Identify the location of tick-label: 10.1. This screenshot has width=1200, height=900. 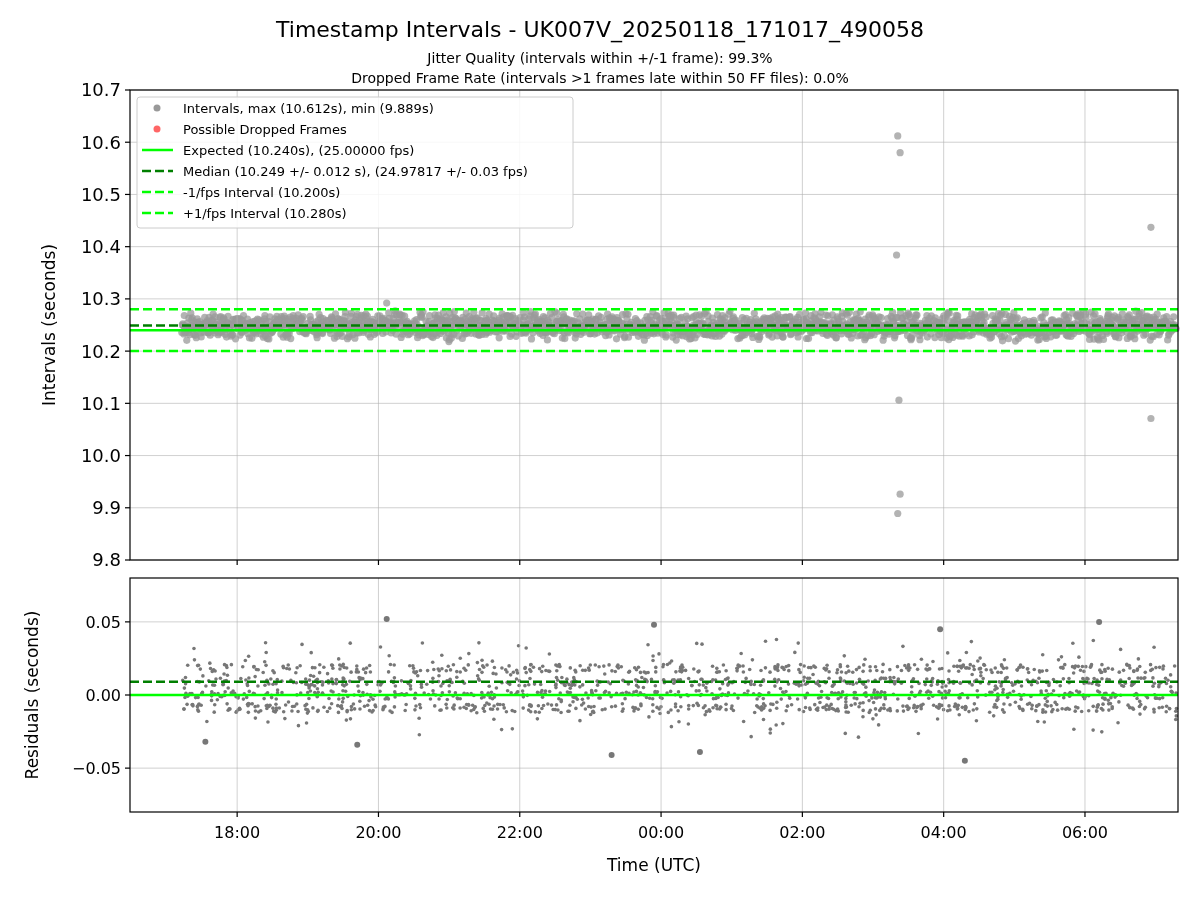
(100, 403).